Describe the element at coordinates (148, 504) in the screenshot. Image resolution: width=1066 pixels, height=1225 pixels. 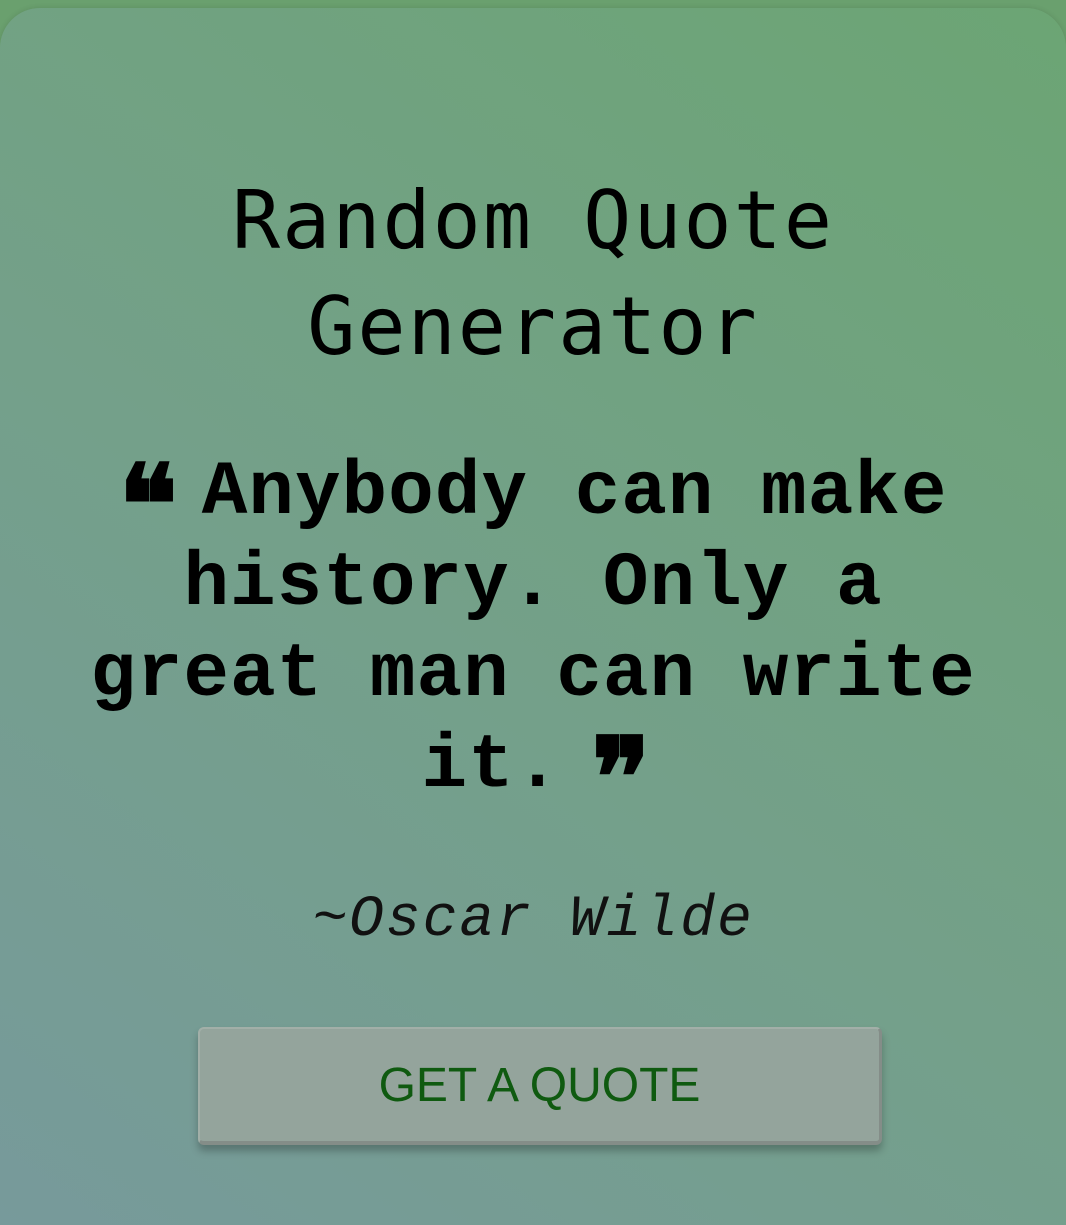
I see `quote-open-icon: ❝` at that location.